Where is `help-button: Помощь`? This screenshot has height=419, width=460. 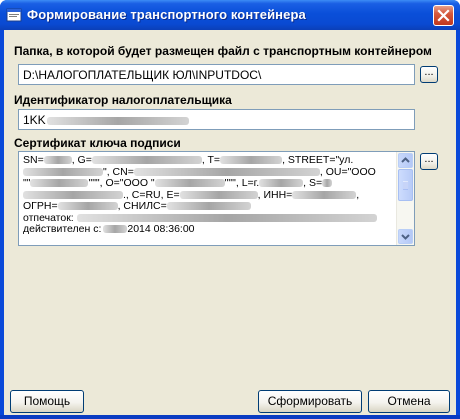
help-button: Помощь is located at coordinates (47, 401).